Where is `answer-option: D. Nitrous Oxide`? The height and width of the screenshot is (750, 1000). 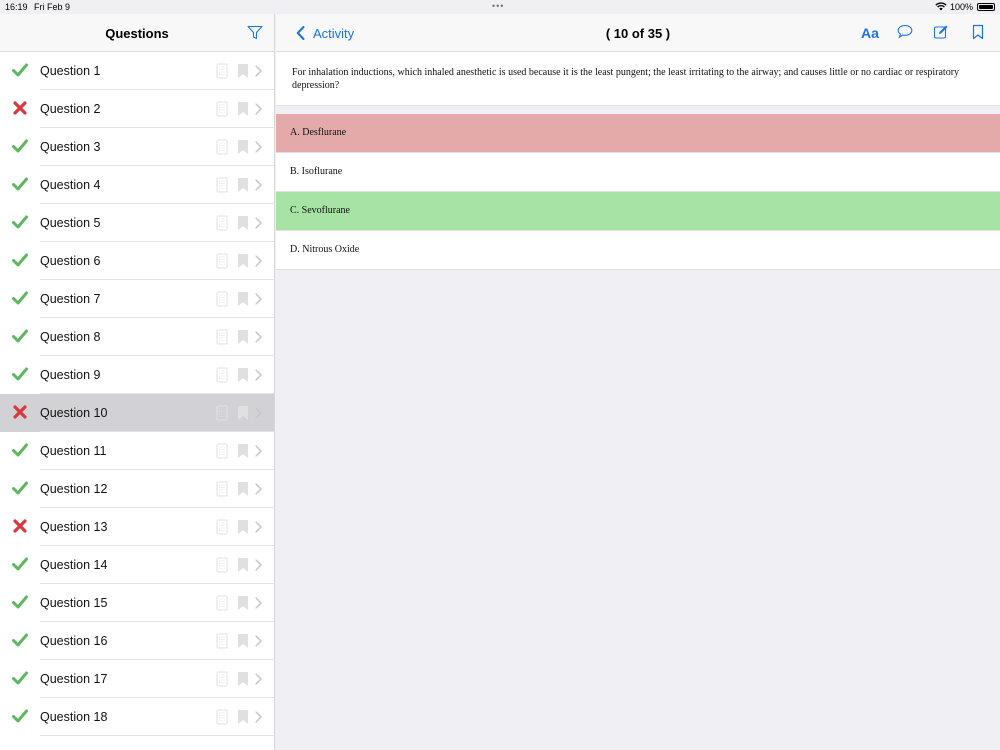
answer-option: D. Nitrous Oxide is located at coordinates (638, 250).